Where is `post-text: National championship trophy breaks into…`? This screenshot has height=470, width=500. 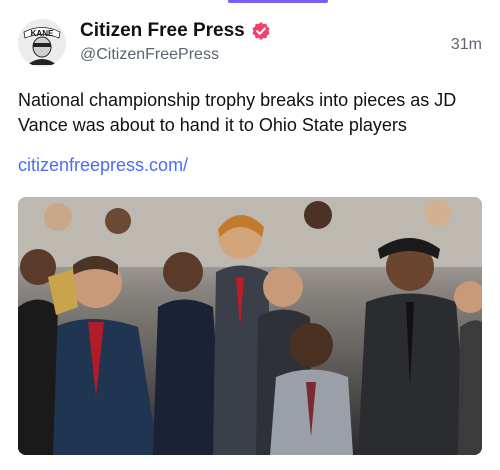
post-text: National championship trophy breaks into… is located at coordinates (237, 112).